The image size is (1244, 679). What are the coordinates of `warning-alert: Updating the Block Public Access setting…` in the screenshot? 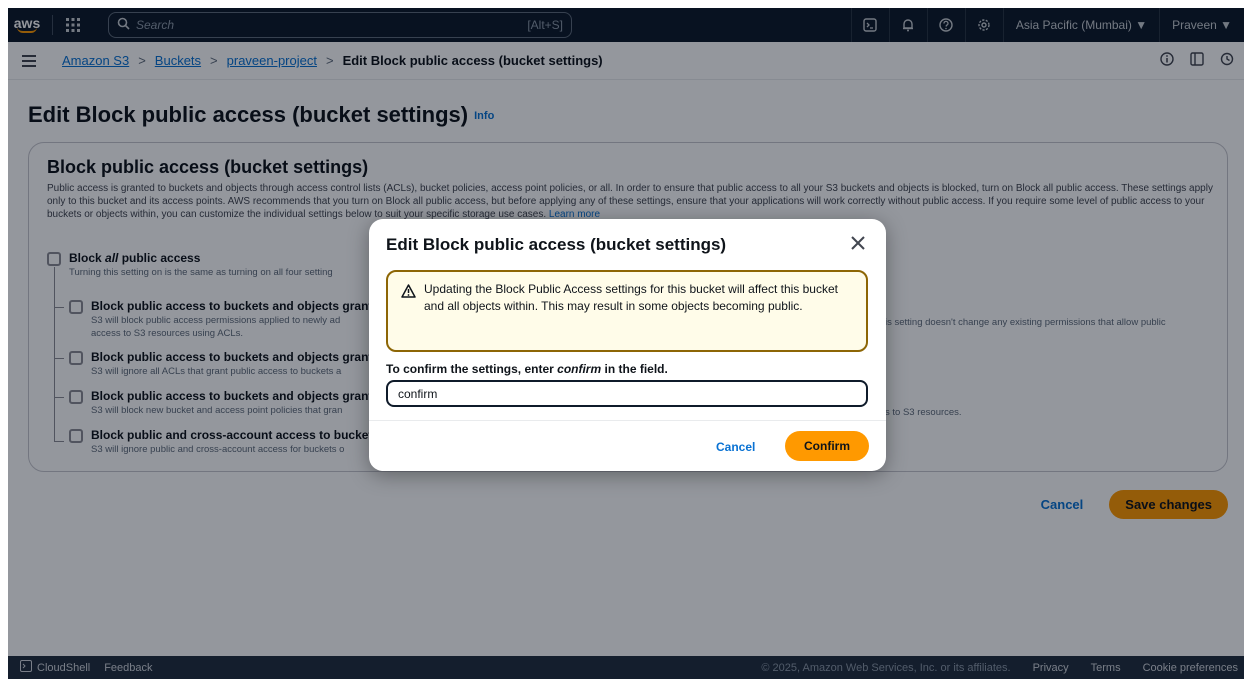 It's located at (627, 311).